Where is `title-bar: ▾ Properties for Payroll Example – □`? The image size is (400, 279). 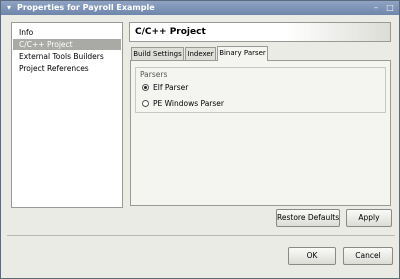
title-bar: ▾ Properties for Payroll Example – □ is located at coordinates (200, 8).